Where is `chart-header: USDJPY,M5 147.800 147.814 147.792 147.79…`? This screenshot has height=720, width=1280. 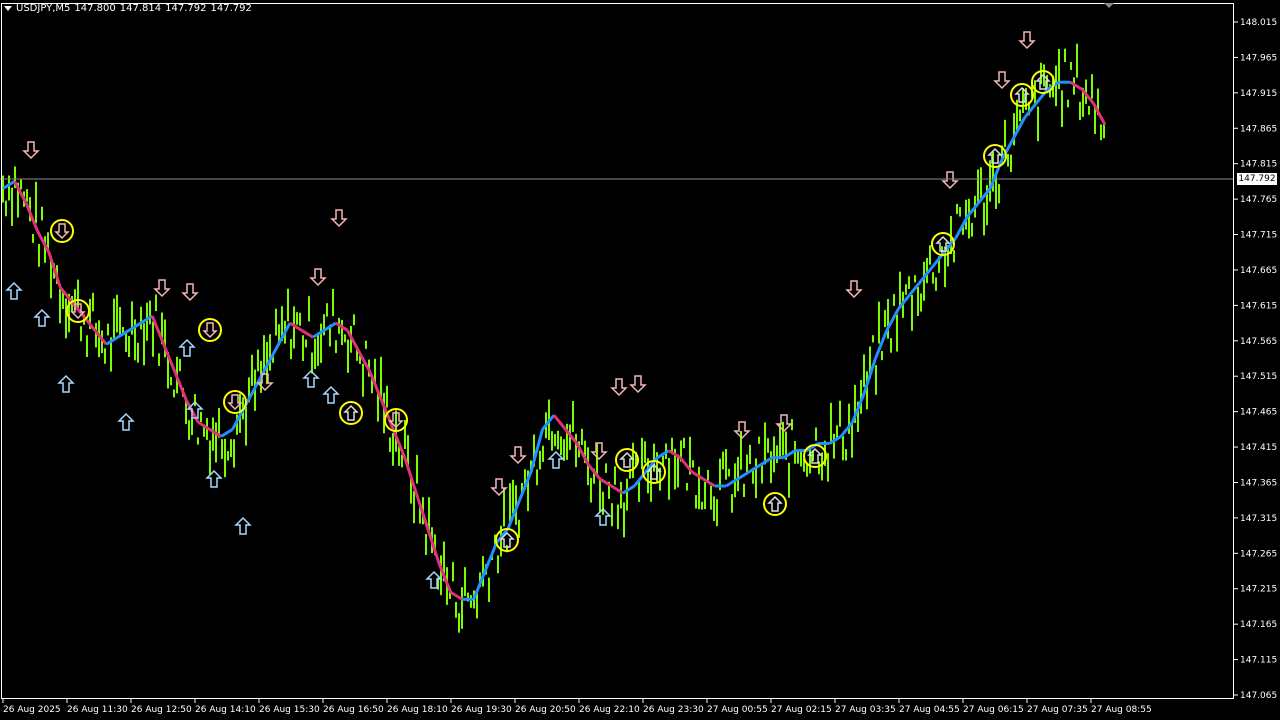 chart-header: USDJPY,M5 147.800 147.814 147.792 147.79… is located at coordinates (128, 8).